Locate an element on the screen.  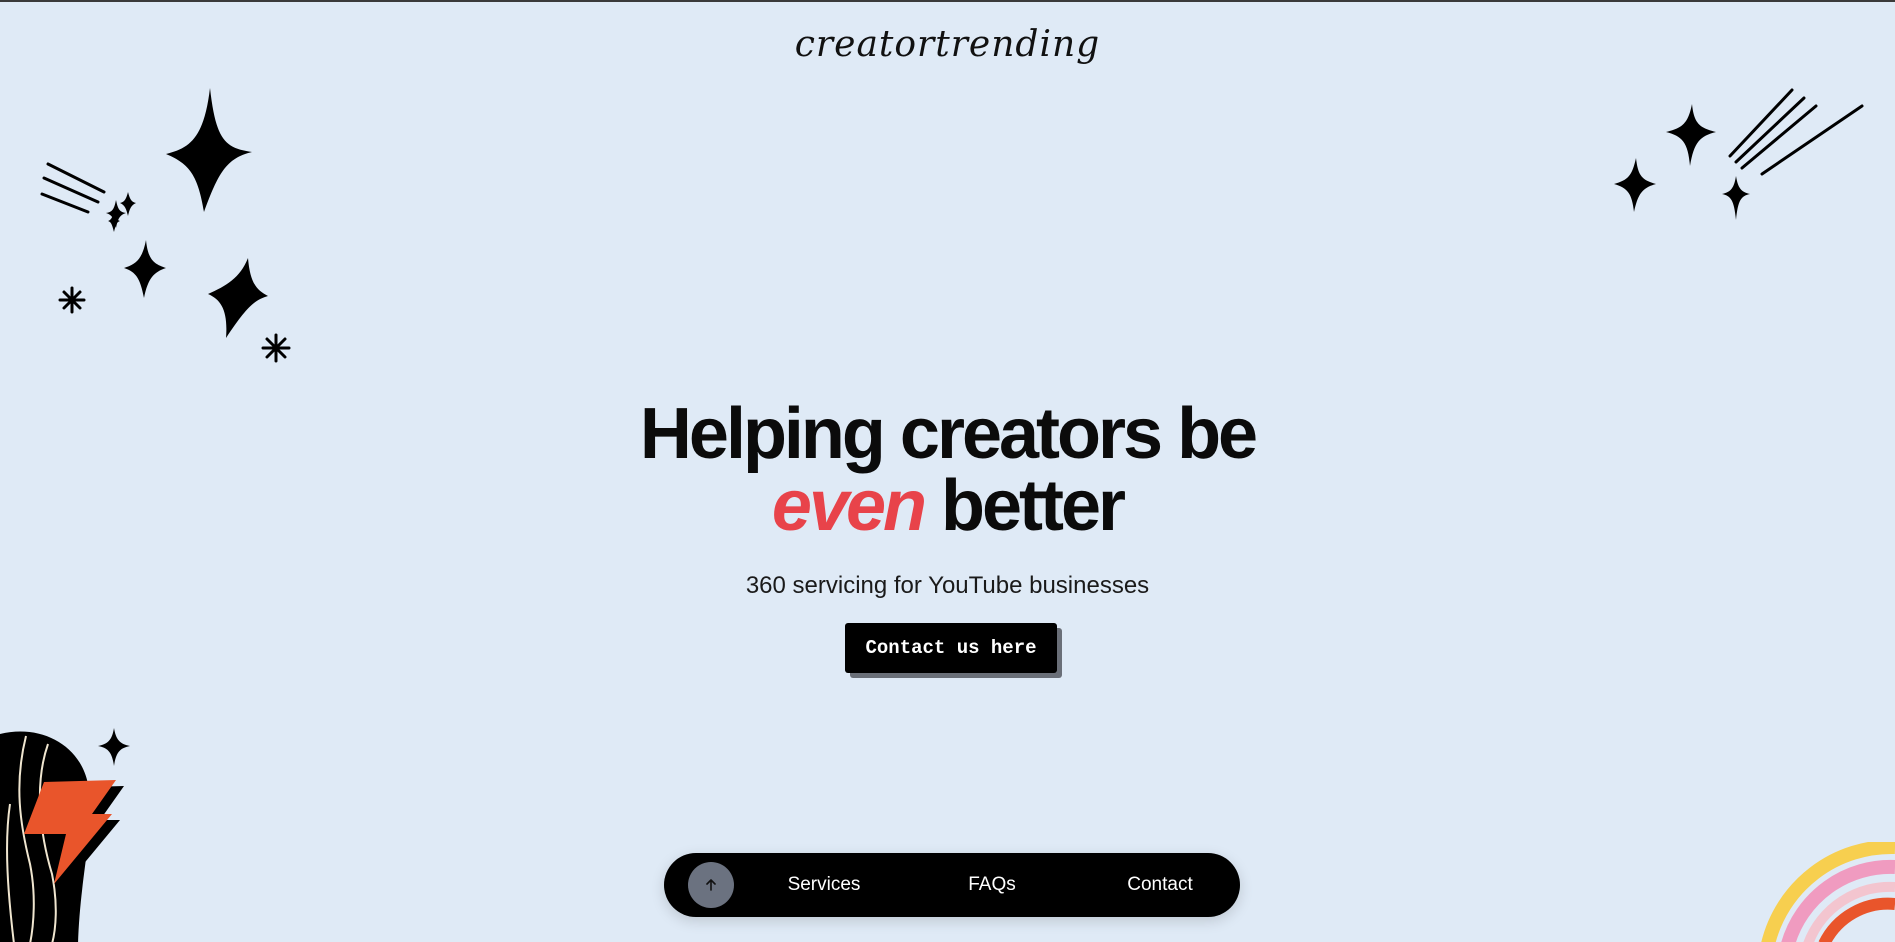
headline-line1: Helping creators be is located at coordinates (948, 434).